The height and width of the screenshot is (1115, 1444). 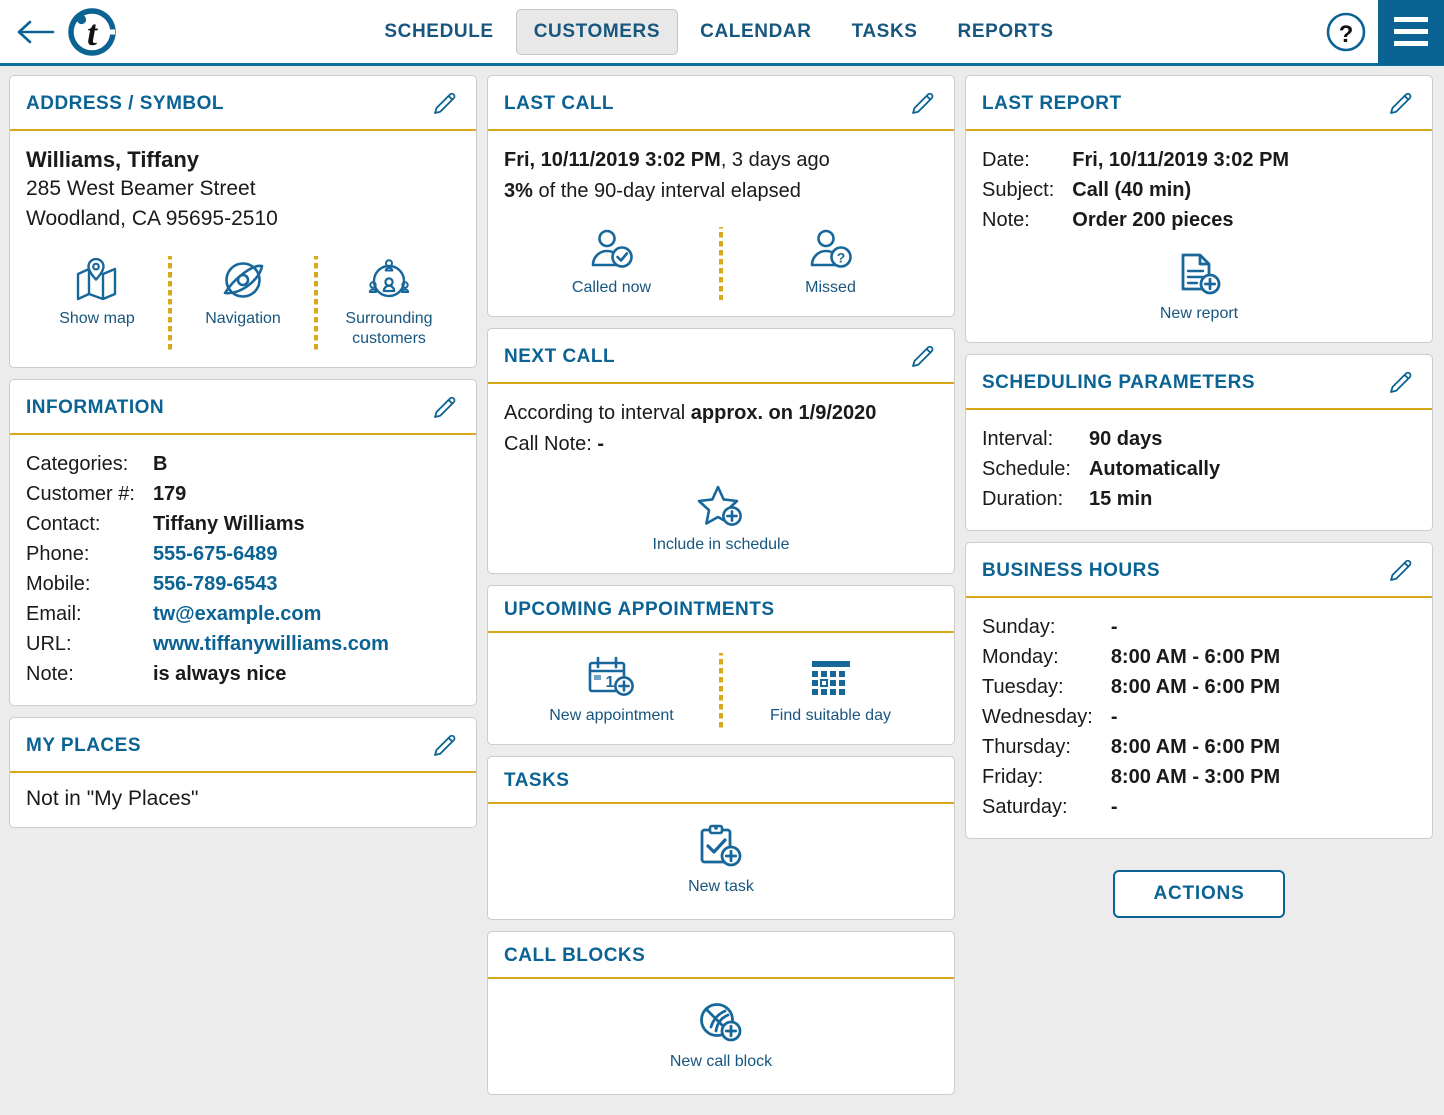 I want to click on row-key: Saturday:, so click(x=1025, y=807).